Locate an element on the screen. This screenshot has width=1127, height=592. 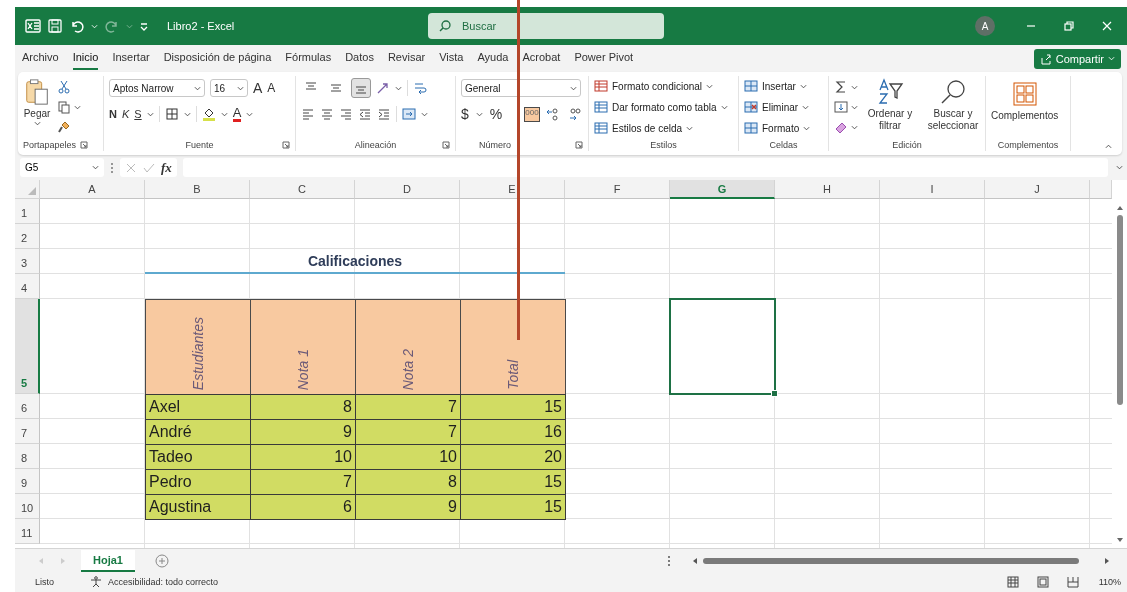
accessibility-status: Accesibilidad: todo correcto is located at coordinates (163, 582).